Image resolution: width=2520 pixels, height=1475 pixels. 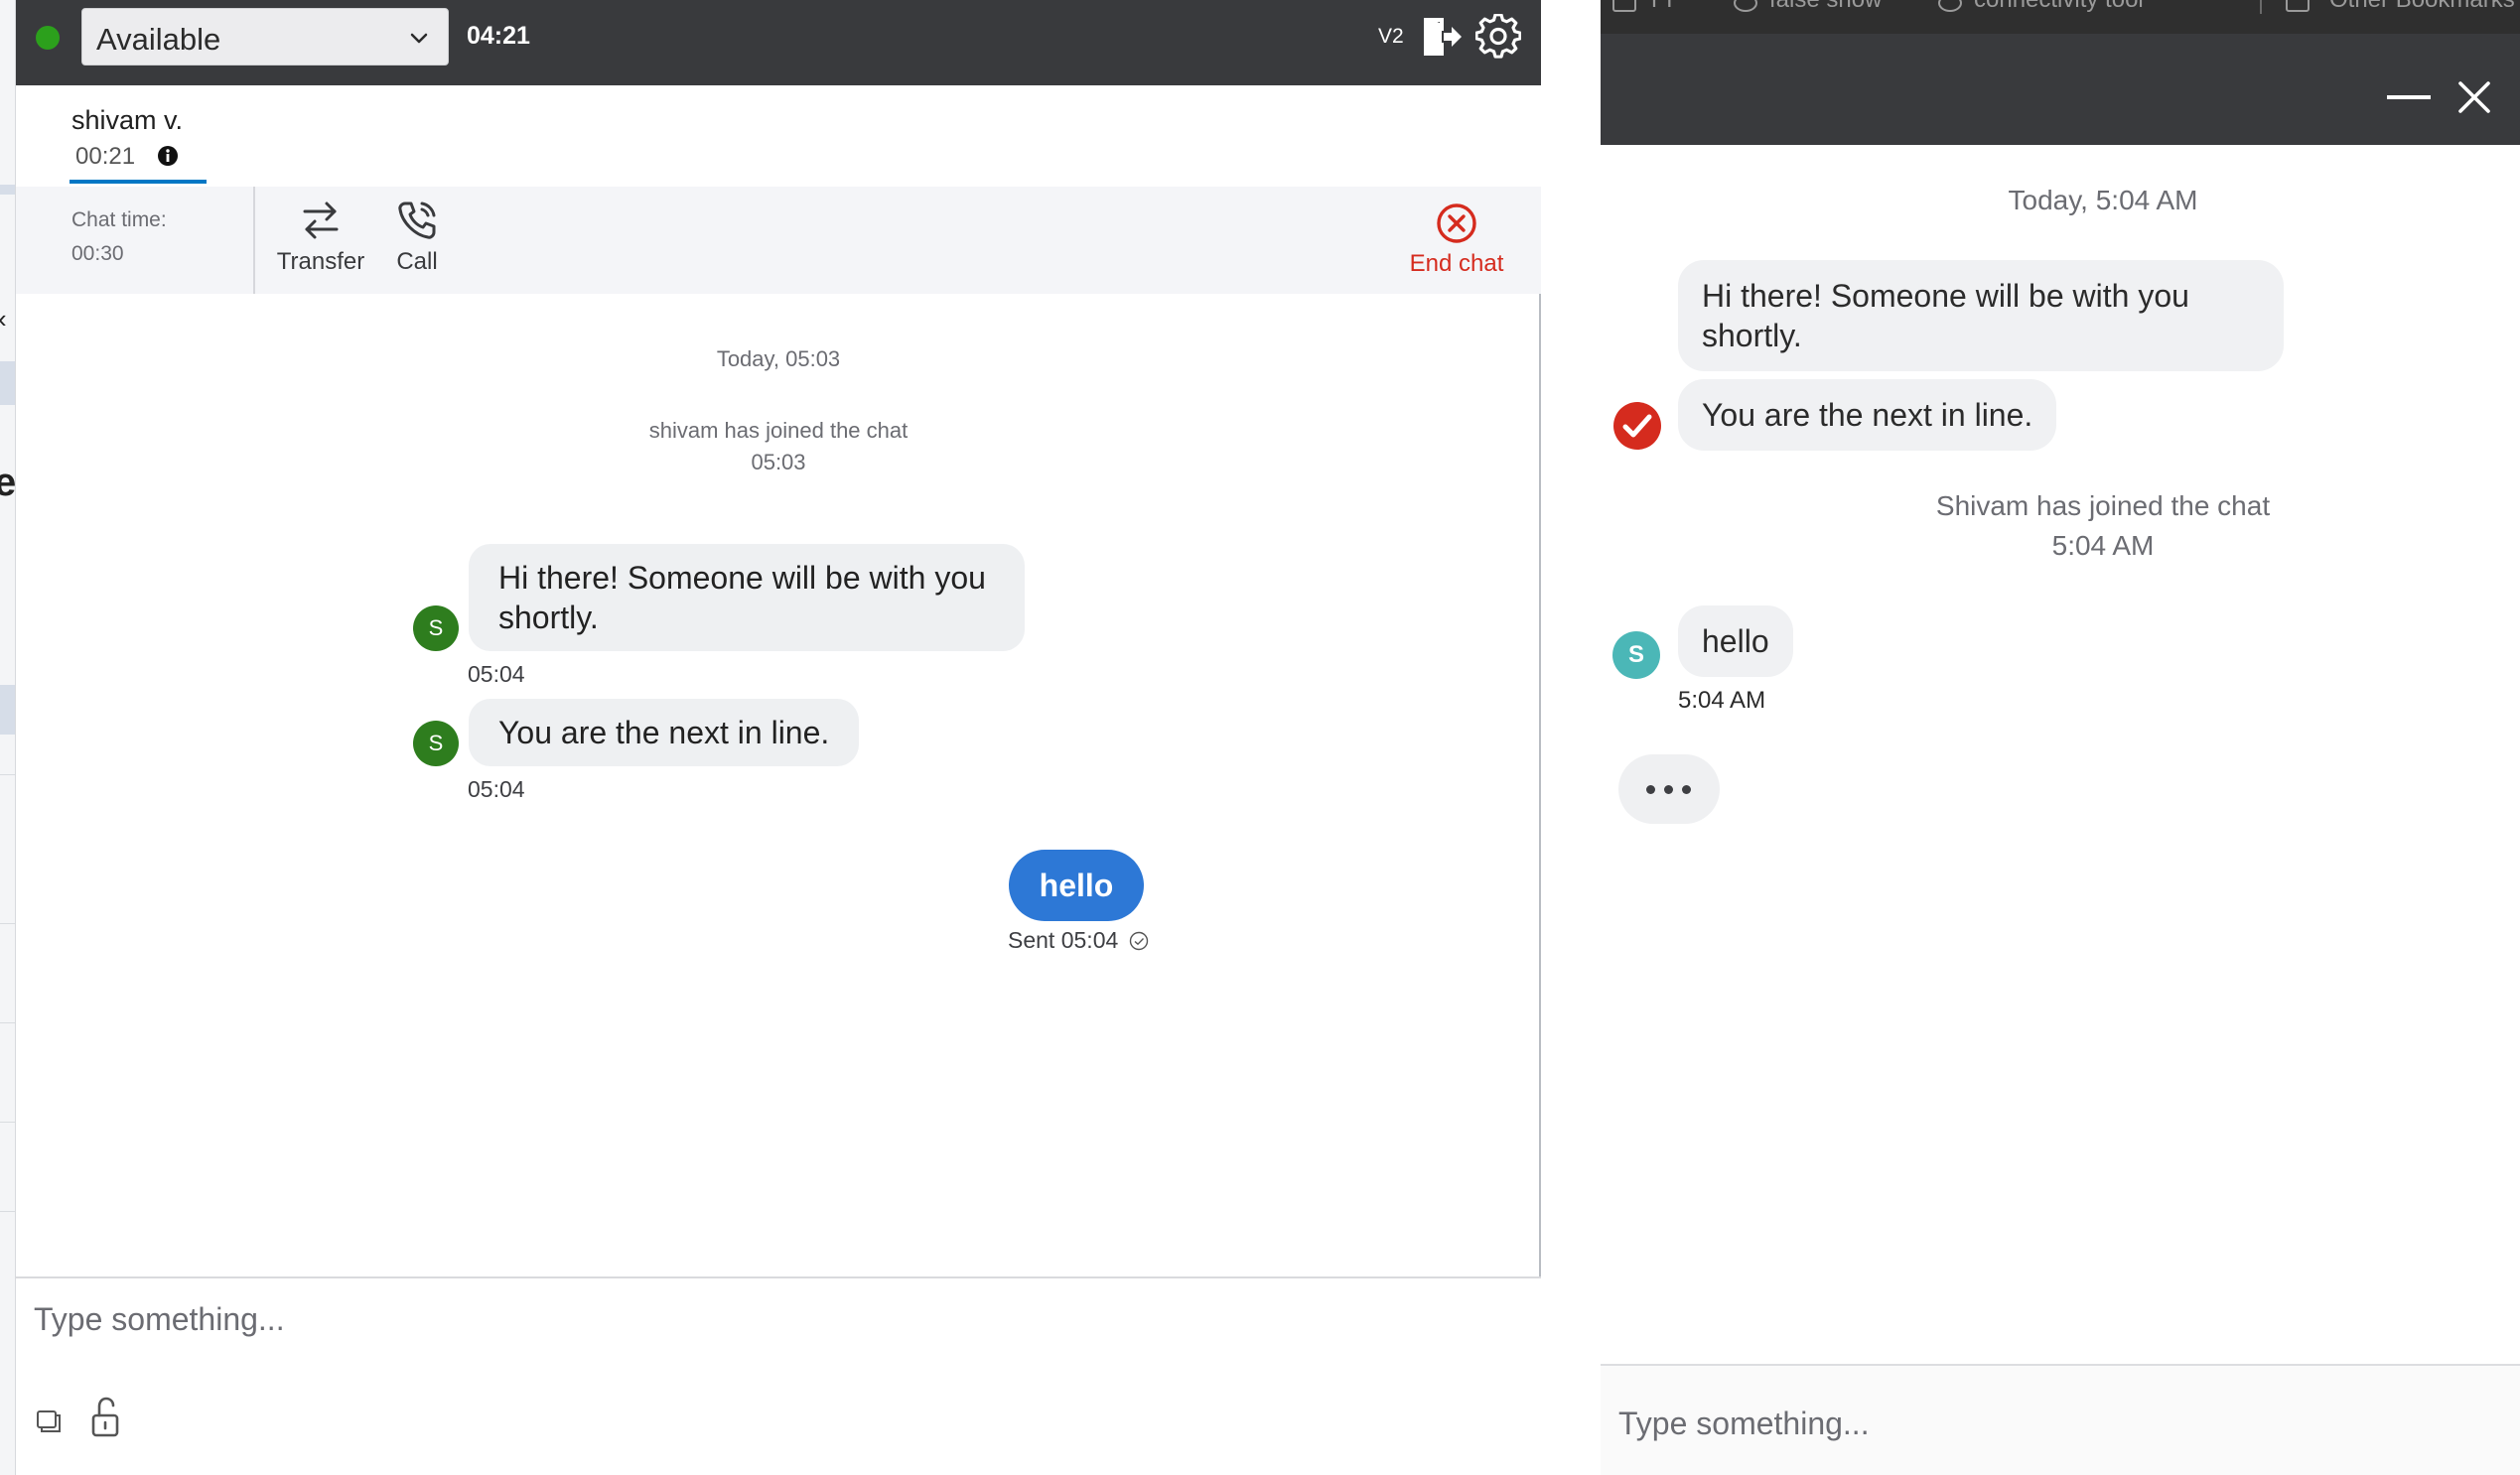 I want to click on bookmark-item: false show, so click(x=1825, y=7).